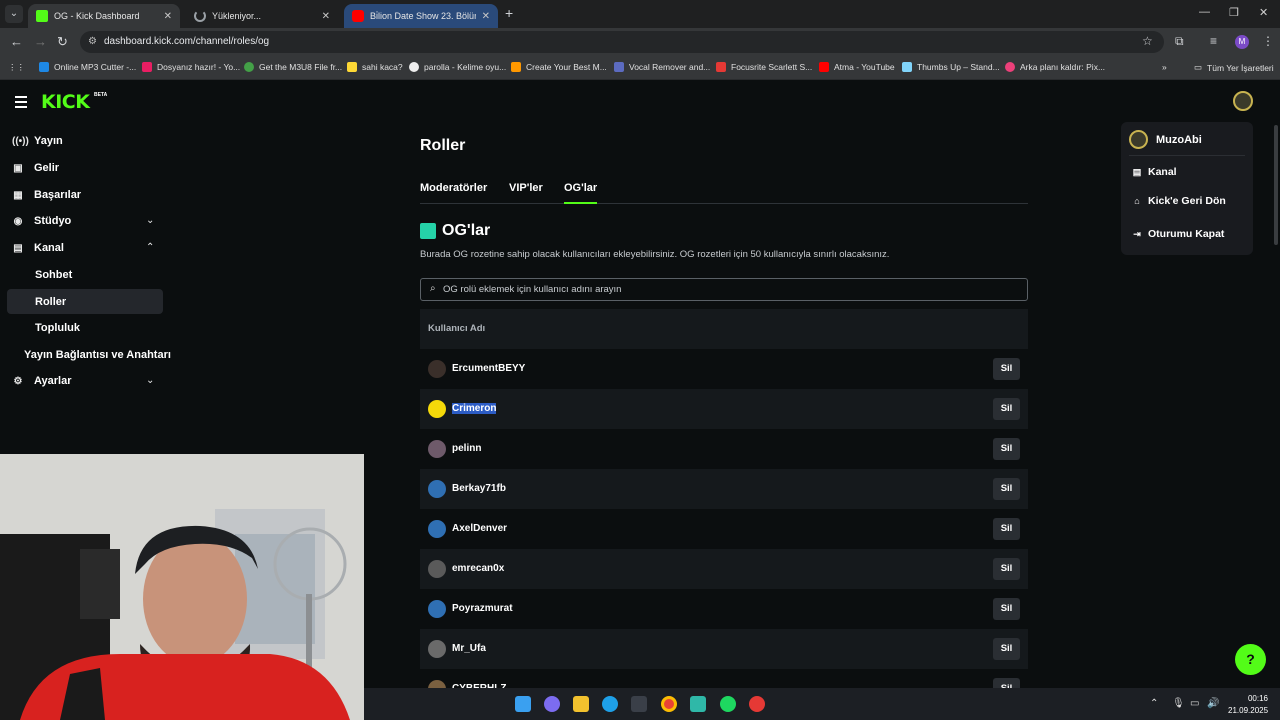 This screenshot has height=720, width=1280. Describe the element at coordinates (698, 704) in the screenshot. I see `app-icon` at that location.